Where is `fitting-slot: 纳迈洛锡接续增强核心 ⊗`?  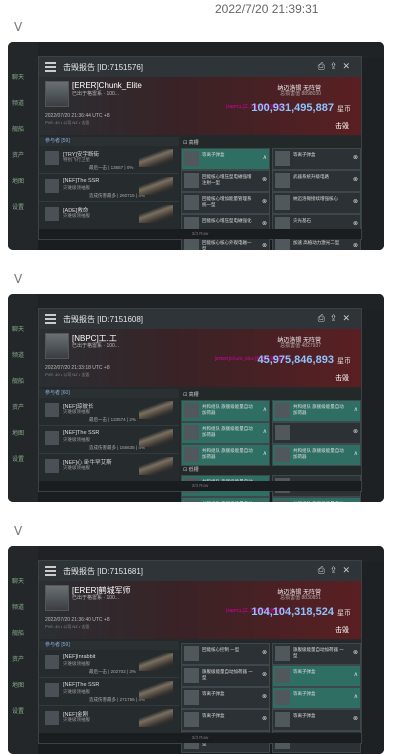
fitting-slot: 纳迈洛锡接续增强核心 ⊗ is located at coordinates (316, 203).